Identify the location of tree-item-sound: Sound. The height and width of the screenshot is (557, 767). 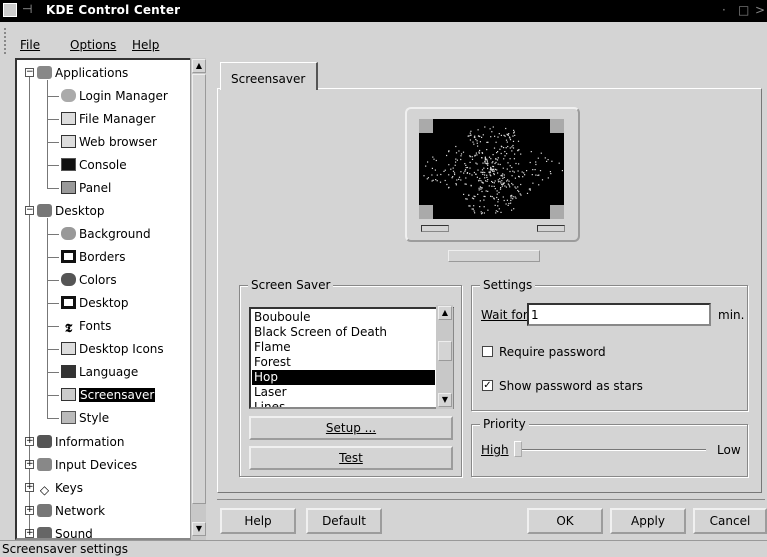
(65, 531).